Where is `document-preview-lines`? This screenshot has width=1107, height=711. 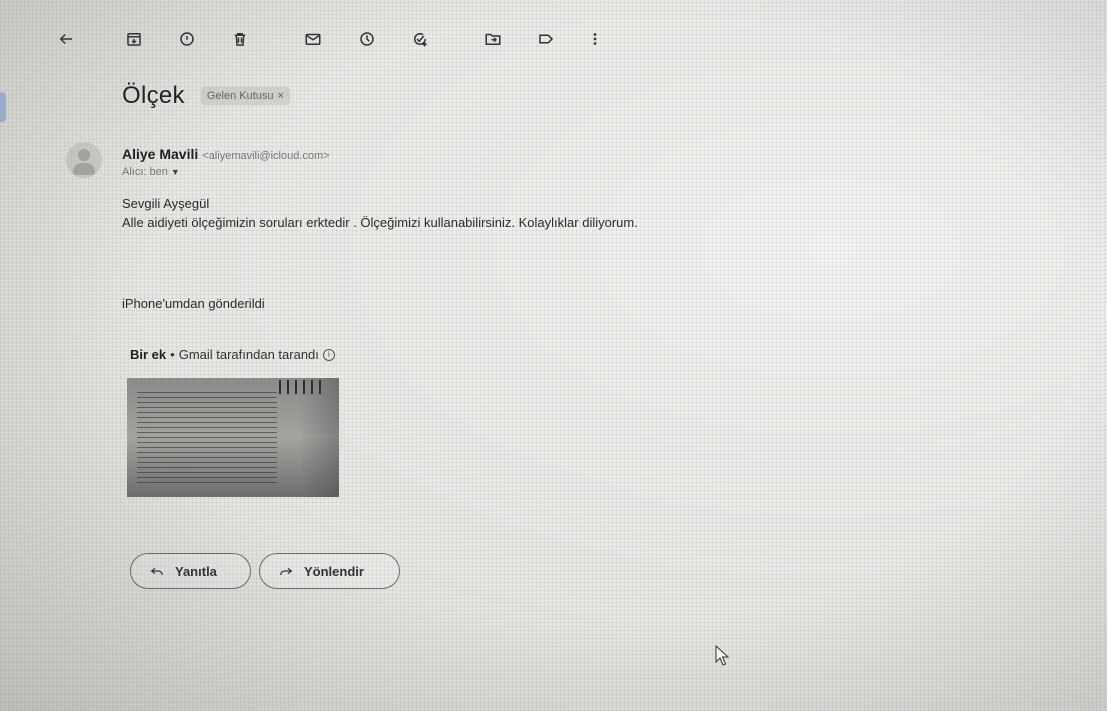 document-preview-lines is located at coordinates (207, 438).